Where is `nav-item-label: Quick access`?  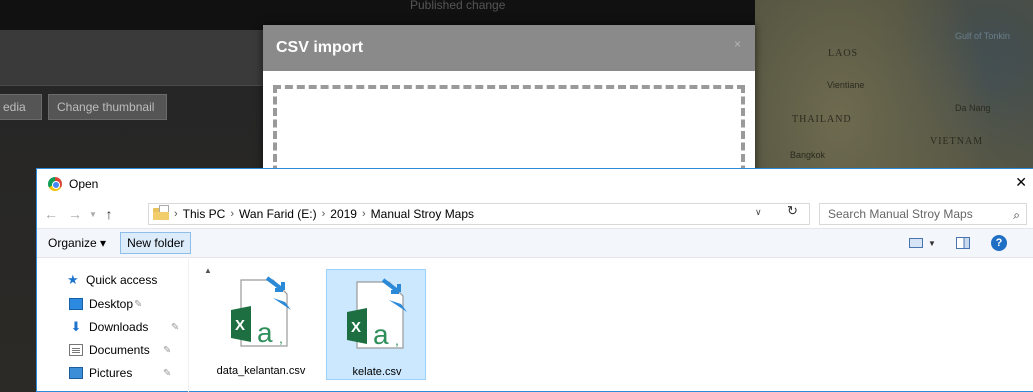 nav-item-label: Quick access is located at coordinates (122, 280).